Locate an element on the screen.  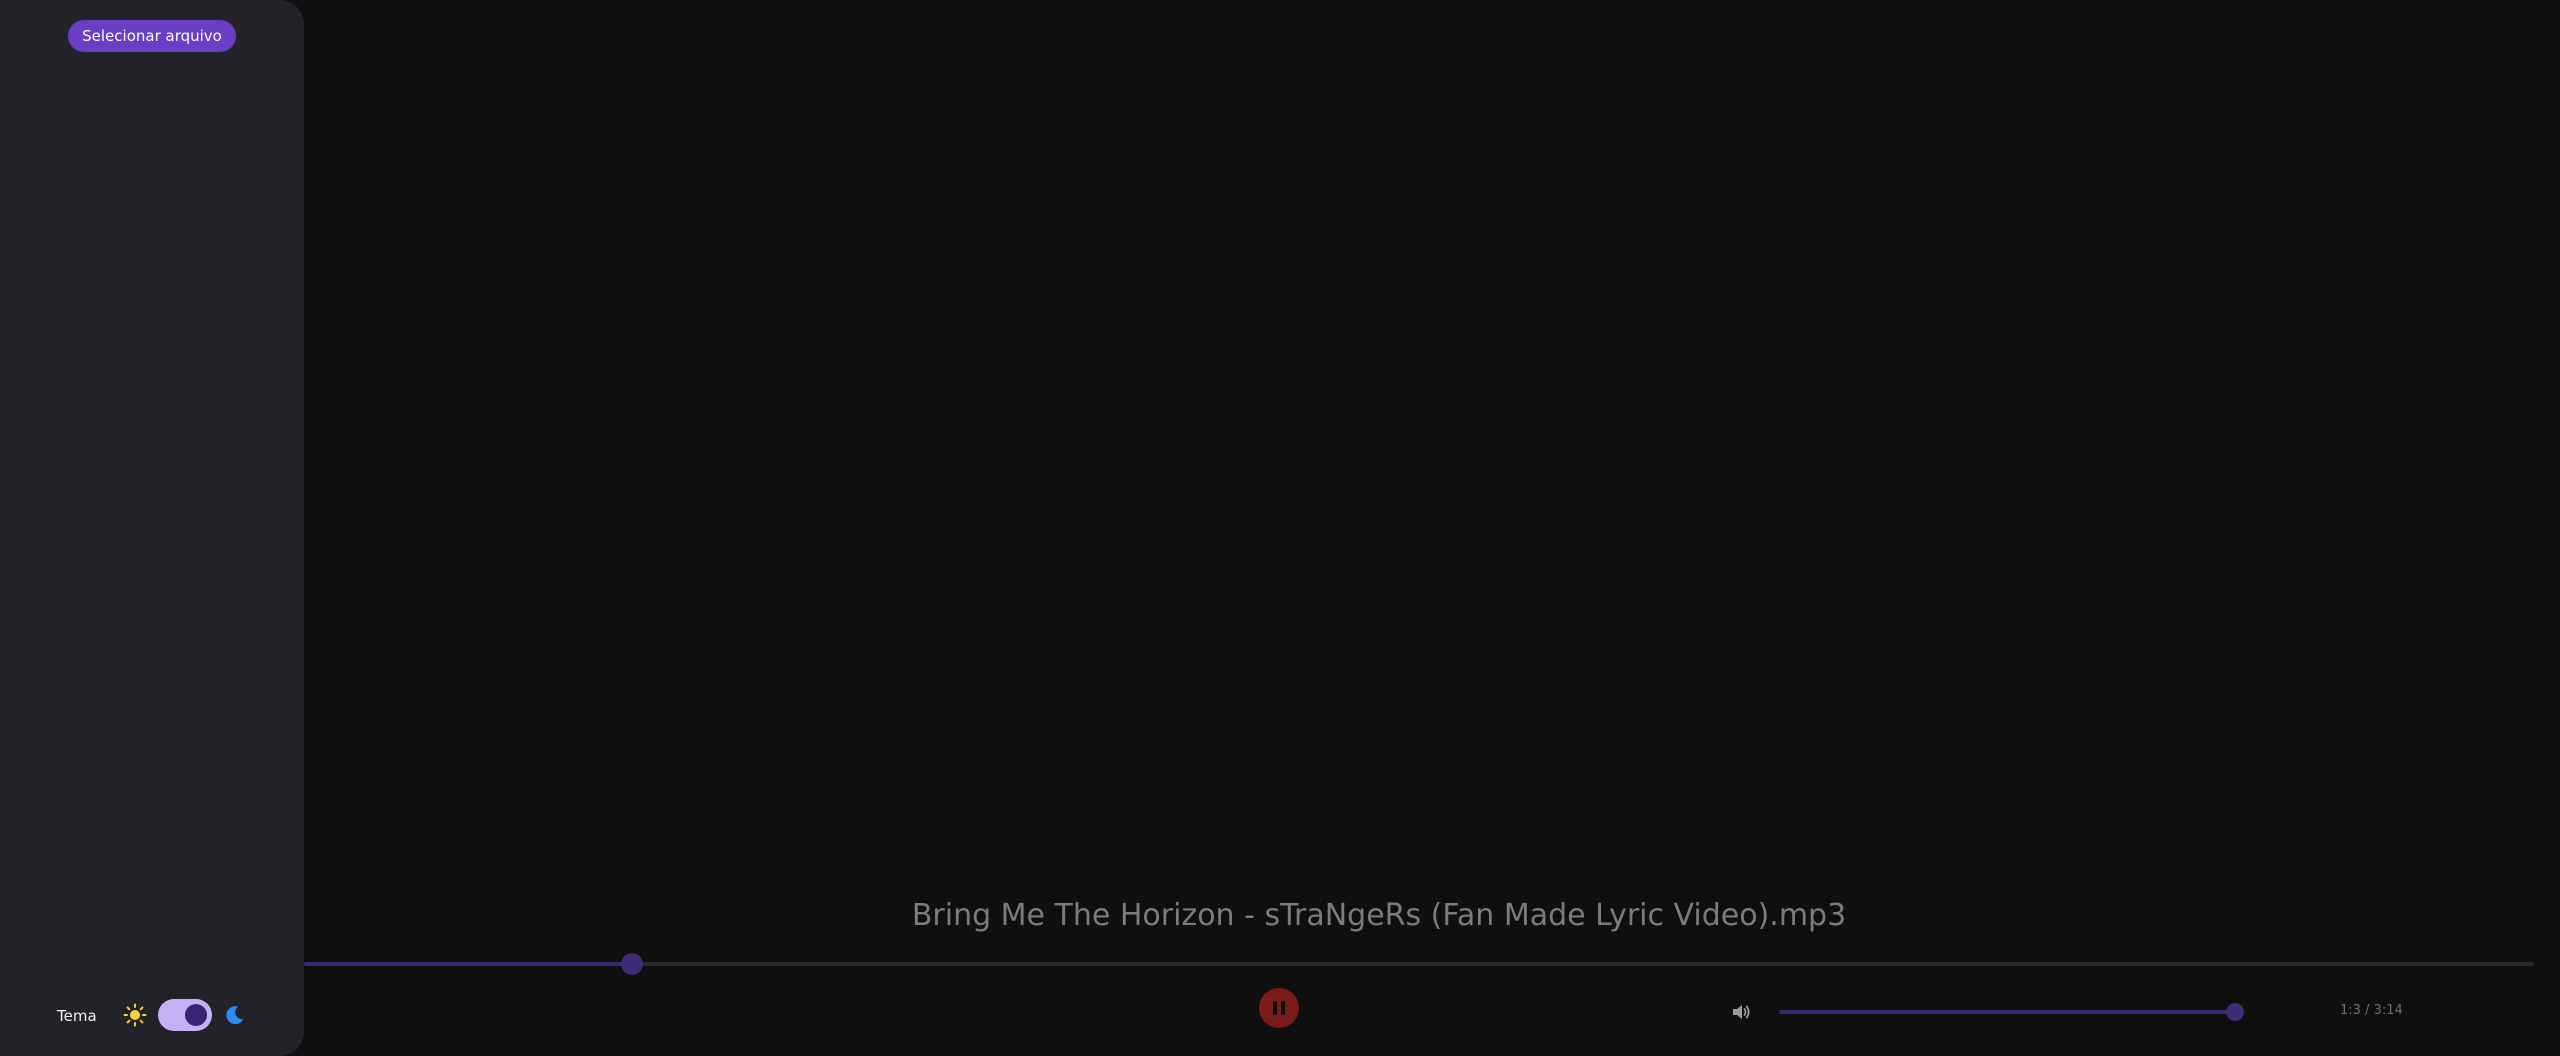
seek-bar is located at coordinates (1419, 964).